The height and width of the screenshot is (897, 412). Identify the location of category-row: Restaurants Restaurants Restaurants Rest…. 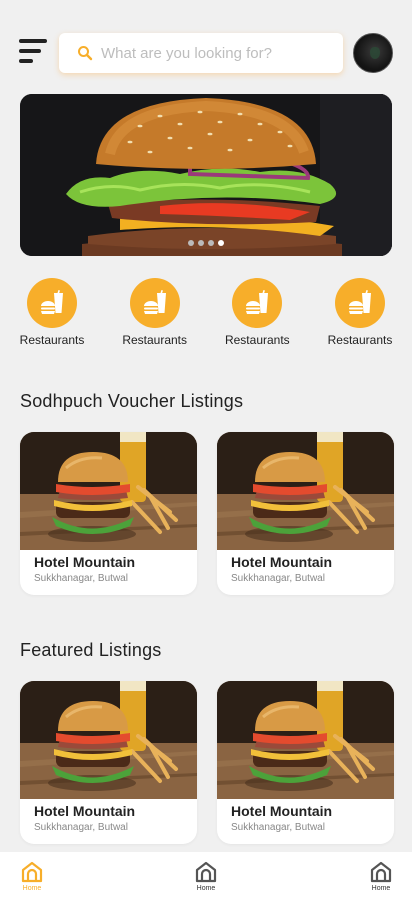
(206, 312).